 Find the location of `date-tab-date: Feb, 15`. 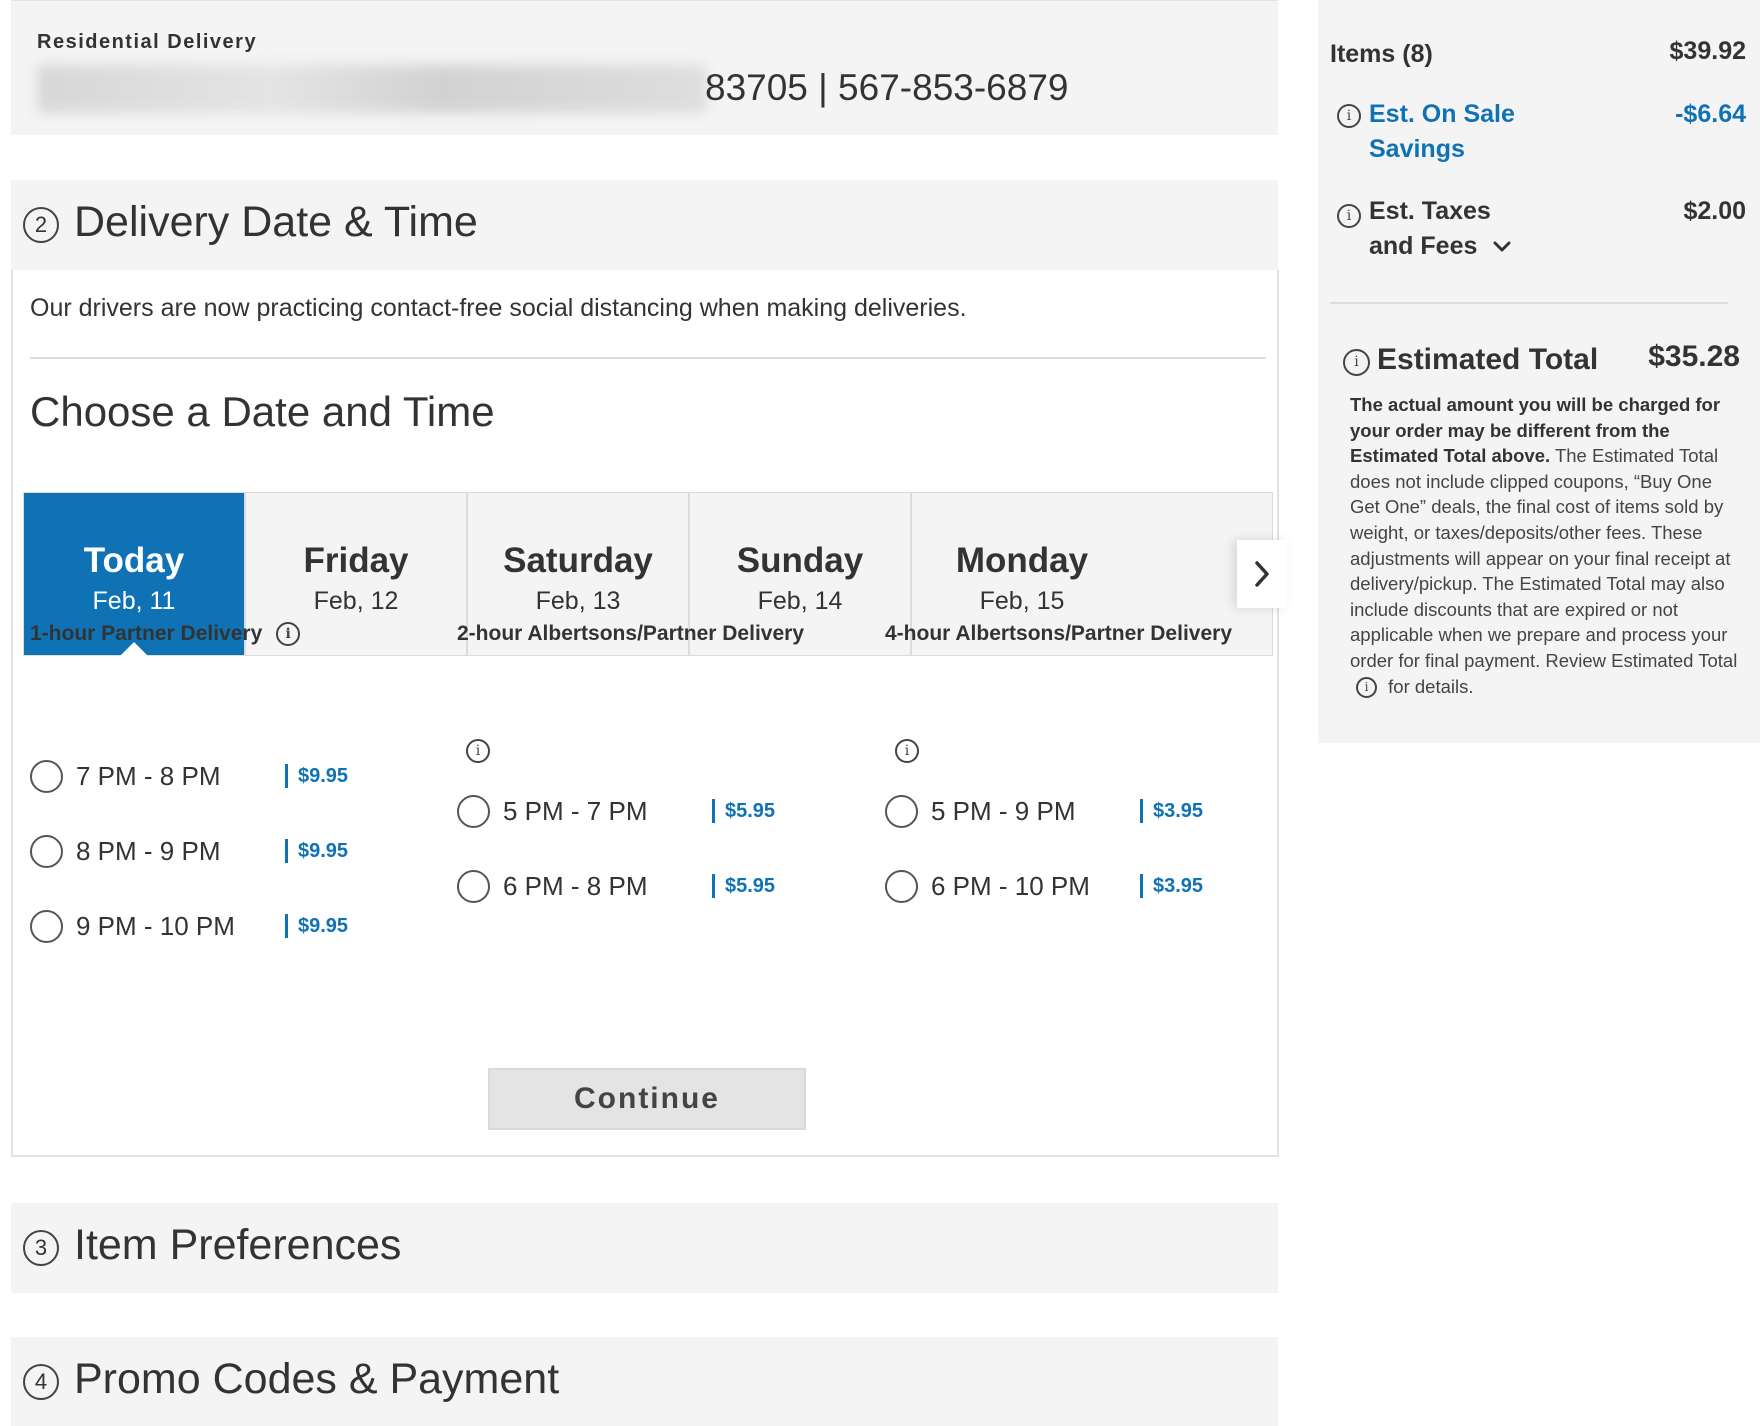

date-tab-date: Feb, 15 is located at coordinates (1022, 601).